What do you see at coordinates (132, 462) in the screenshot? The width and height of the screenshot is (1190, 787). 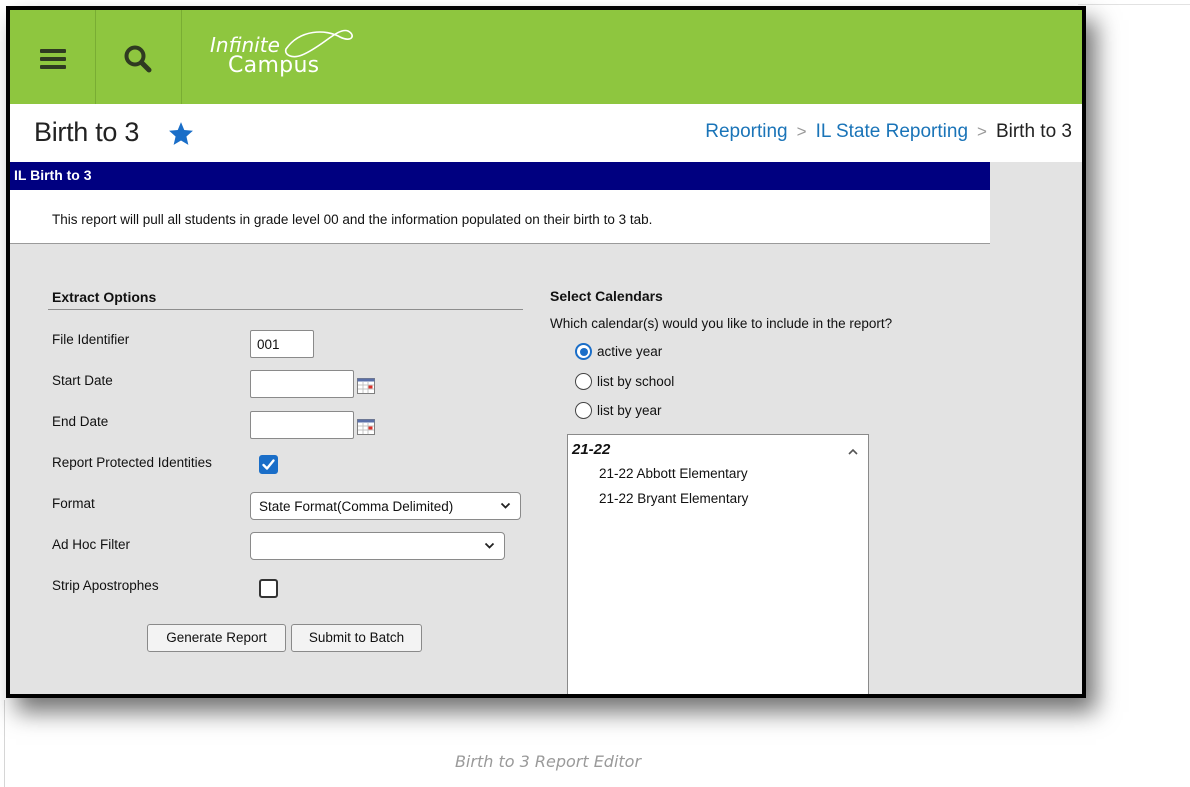 I see `report-protected-identities-label: Report Protected Identities` at bounding box center [132, 462].